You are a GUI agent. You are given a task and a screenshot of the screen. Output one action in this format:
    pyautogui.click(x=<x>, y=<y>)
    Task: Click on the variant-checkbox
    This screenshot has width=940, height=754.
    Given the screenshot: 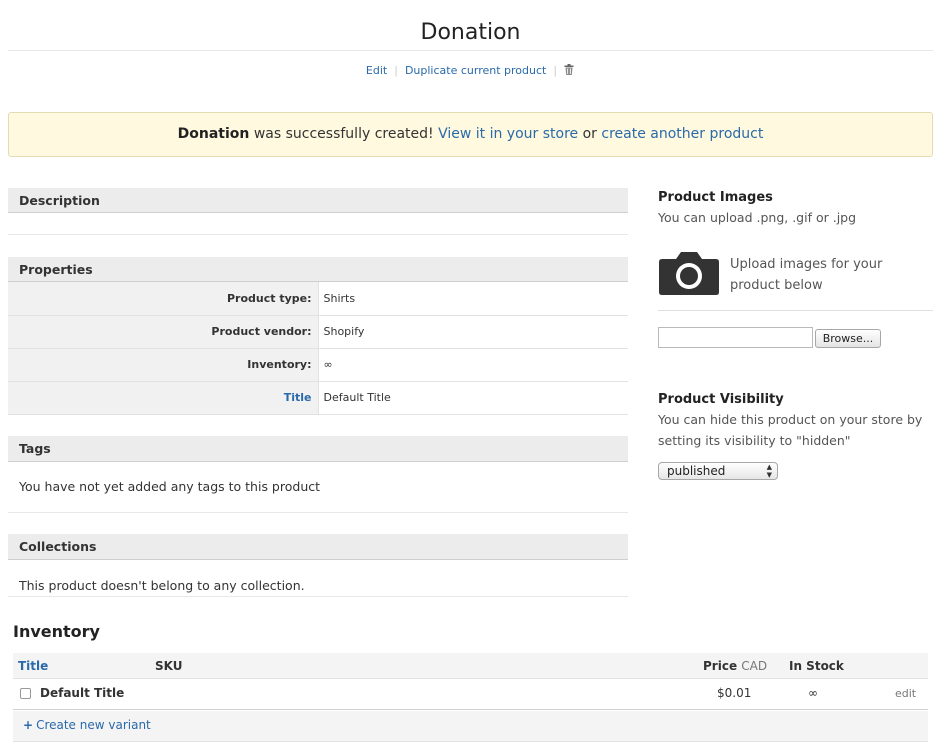 What is the action you would take?
    pyautogui.click(x=25, y=693)
    